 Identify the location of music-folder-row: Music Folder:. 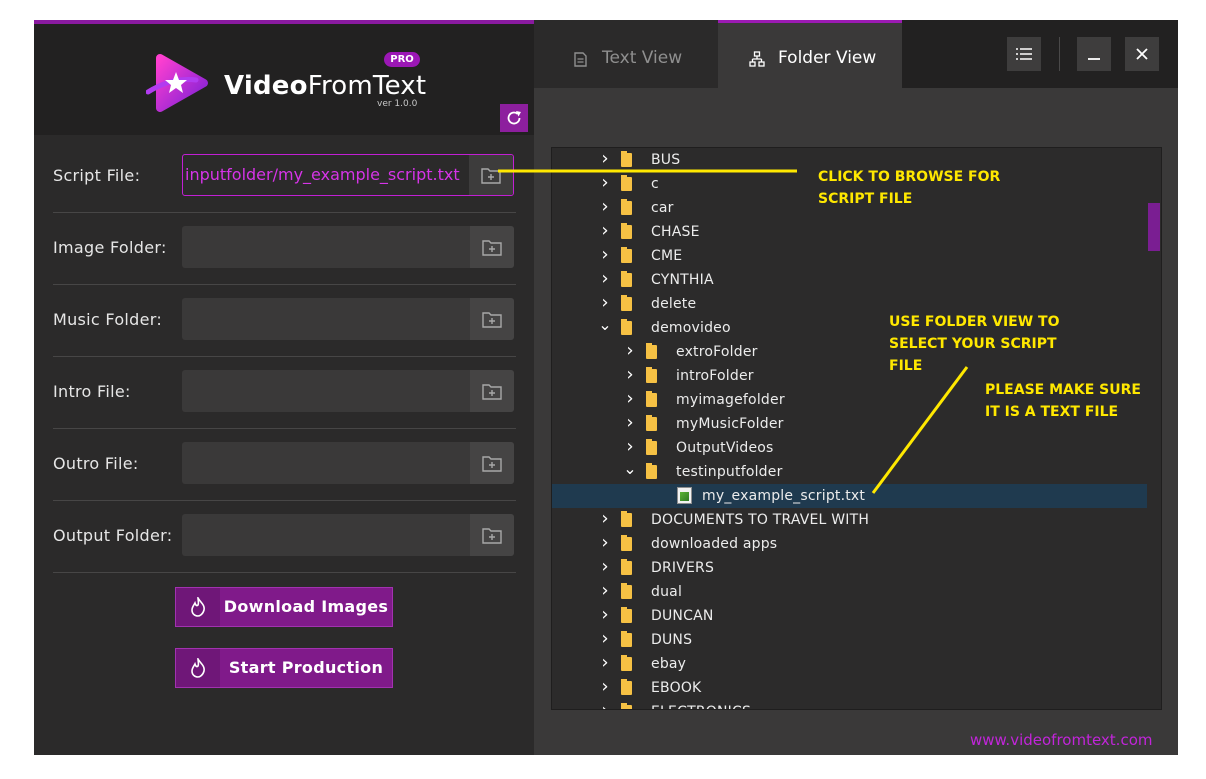
(284, 320).